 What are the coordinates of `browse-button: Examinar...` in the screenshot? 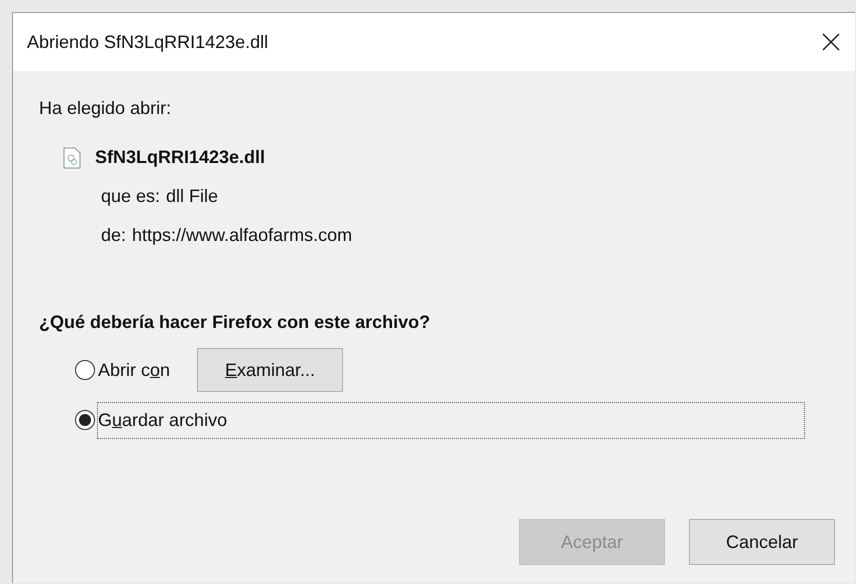 It's located at (270, 370).